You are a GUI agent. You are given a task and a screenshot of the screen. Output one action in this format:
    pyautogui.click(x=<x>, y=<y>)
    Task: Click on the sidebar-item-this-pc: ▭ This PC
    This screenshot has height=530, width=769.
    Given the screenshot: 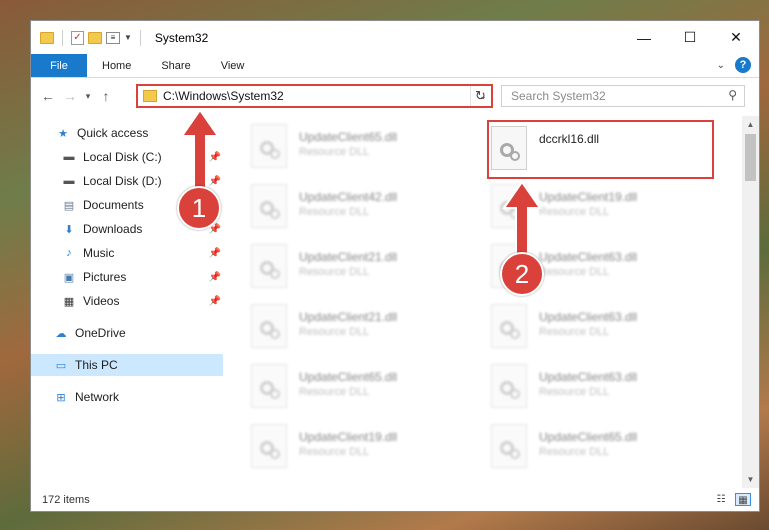 What is the action you would take?
    pyautogui.click(x=127, y=365)
    